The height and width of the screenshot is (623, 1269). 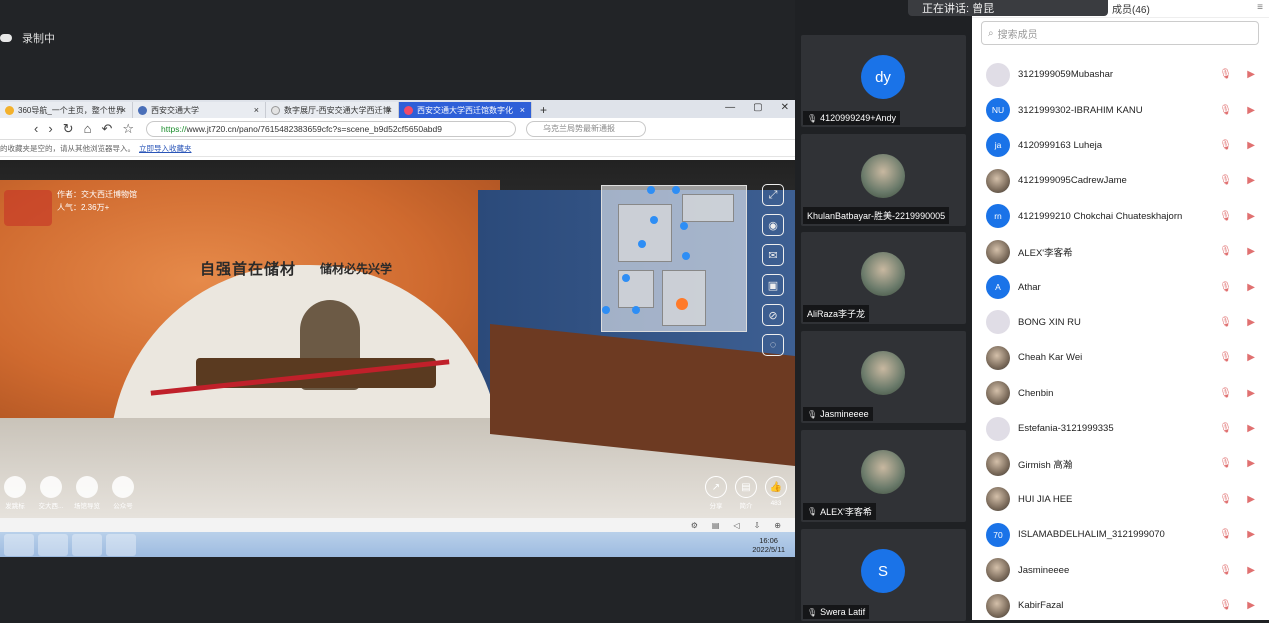 I want to click on video-tile: KhulanBatbayar-胜美-2219990005, so click(x=883, y=180).